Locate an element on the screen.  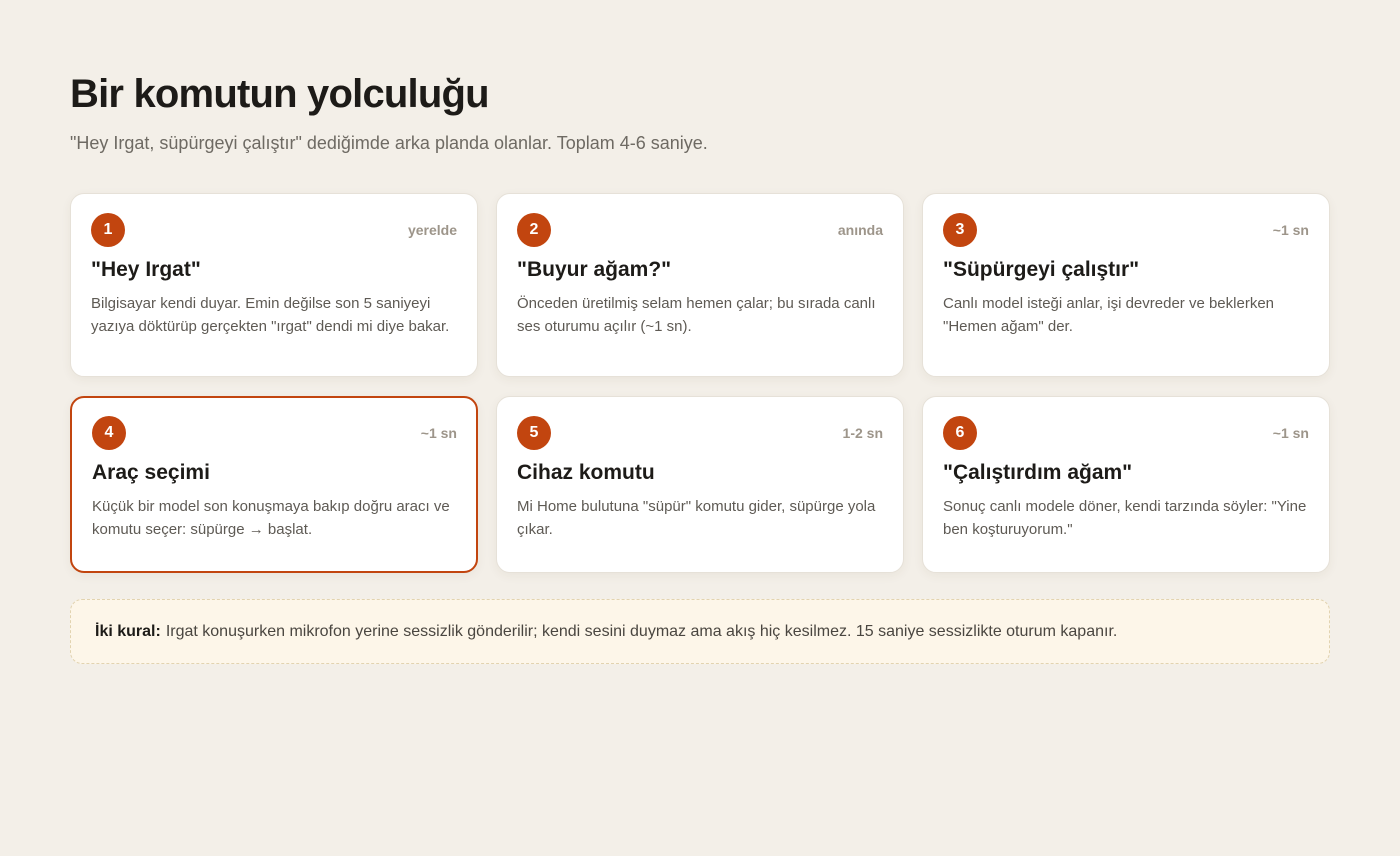
step-title: "Süpürgeyi çalıştır" is located at coordinates (1041, 269).